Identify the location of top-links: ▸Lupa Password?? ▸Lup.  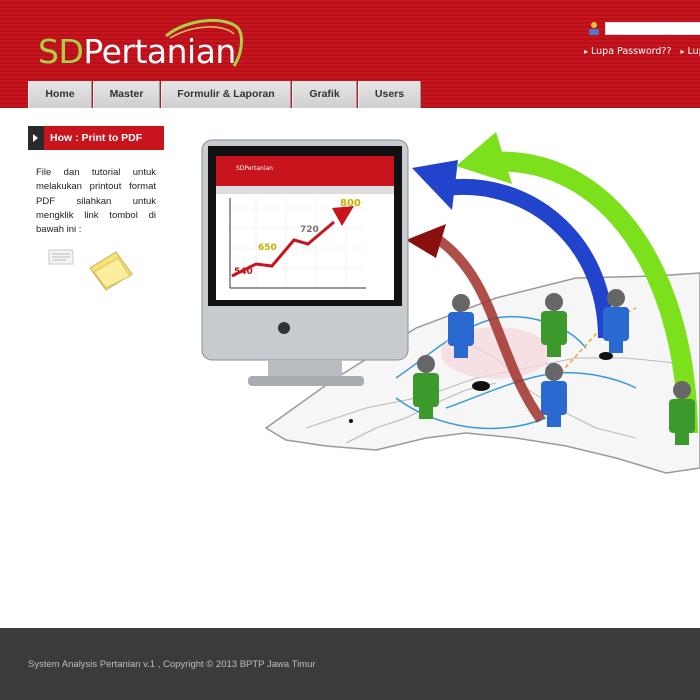
(642, 53).